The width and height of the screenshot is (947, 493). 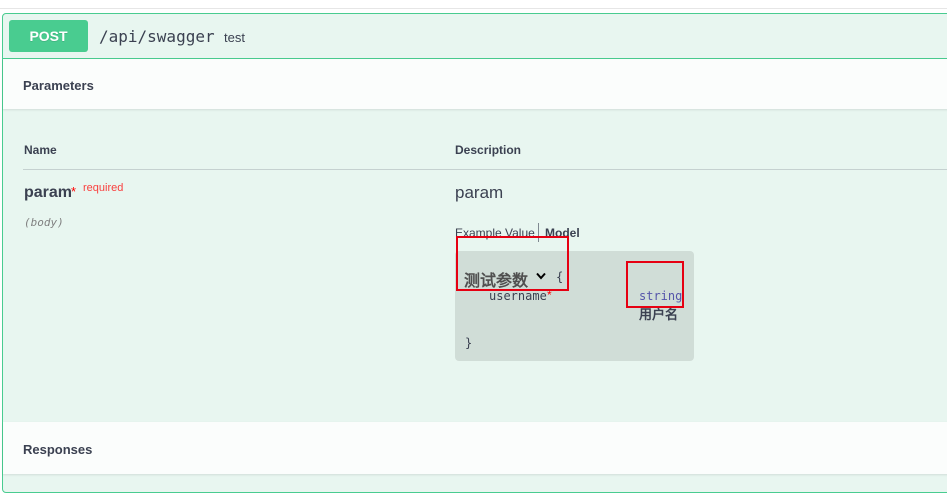 I want to click on table-header-divider, so click(x=485, y=169).